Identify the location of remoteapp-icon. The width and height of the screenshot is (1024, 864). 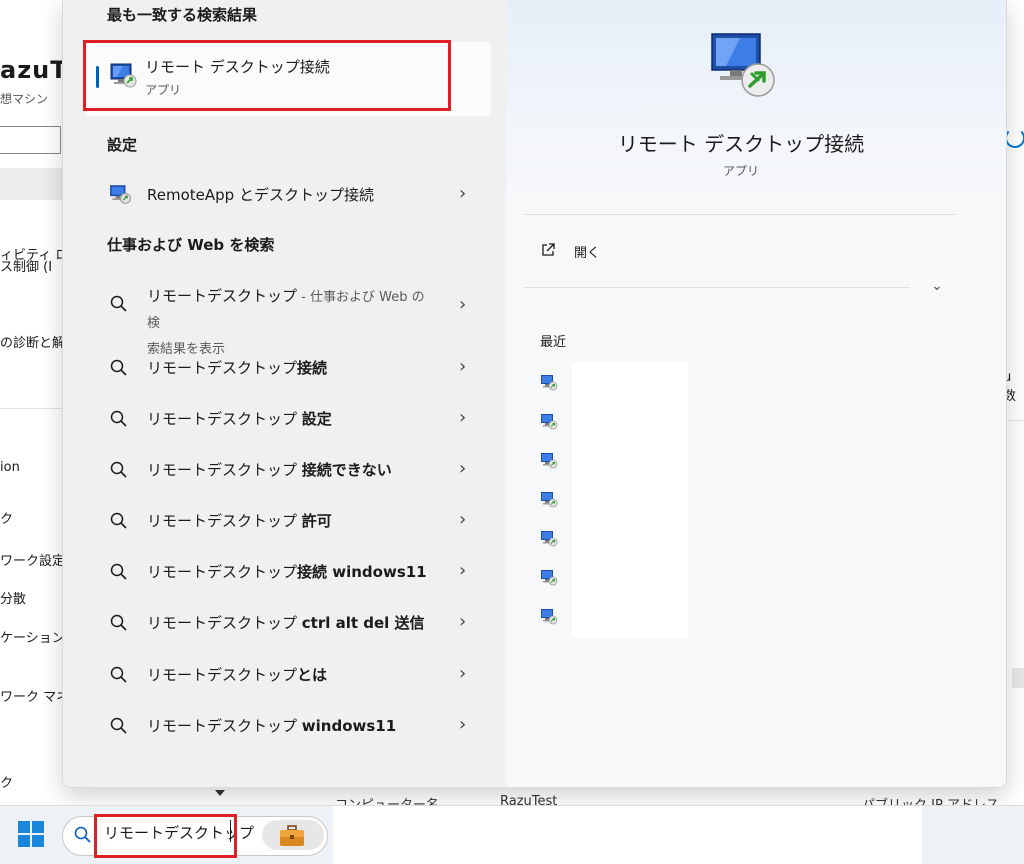
(120, 194).